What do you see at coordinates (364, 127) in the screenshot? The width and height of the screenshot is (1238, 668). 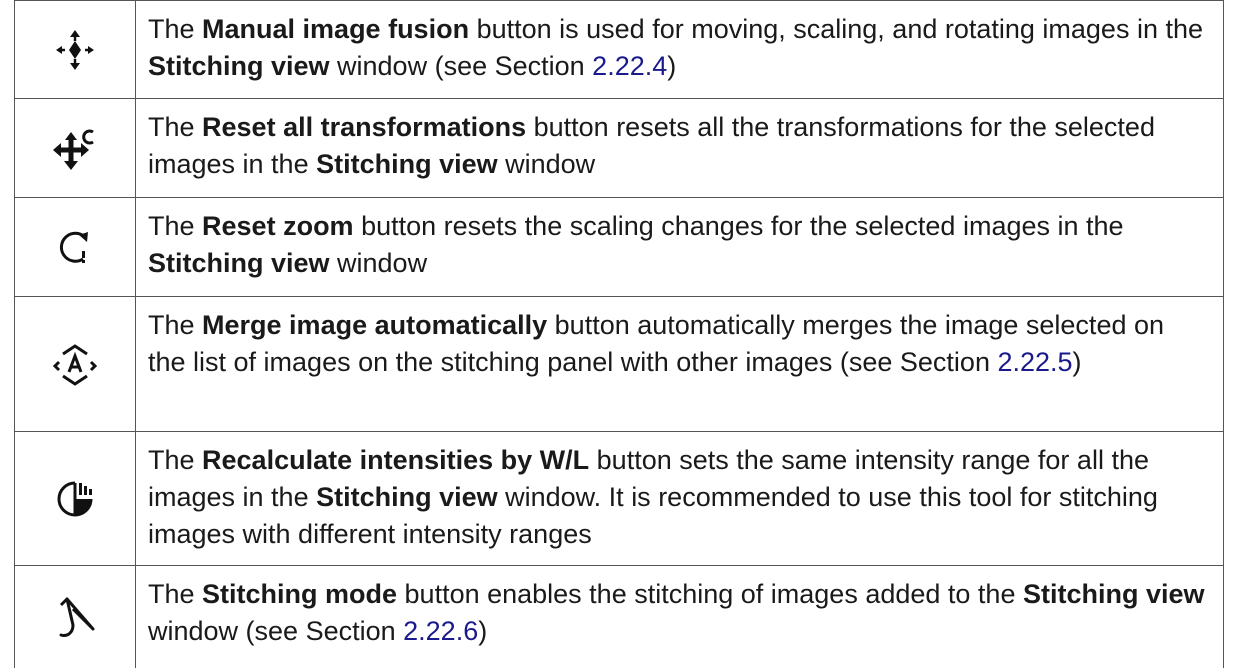 I see `tool-name: Reset all transformations` at bounding box center [364, 127].